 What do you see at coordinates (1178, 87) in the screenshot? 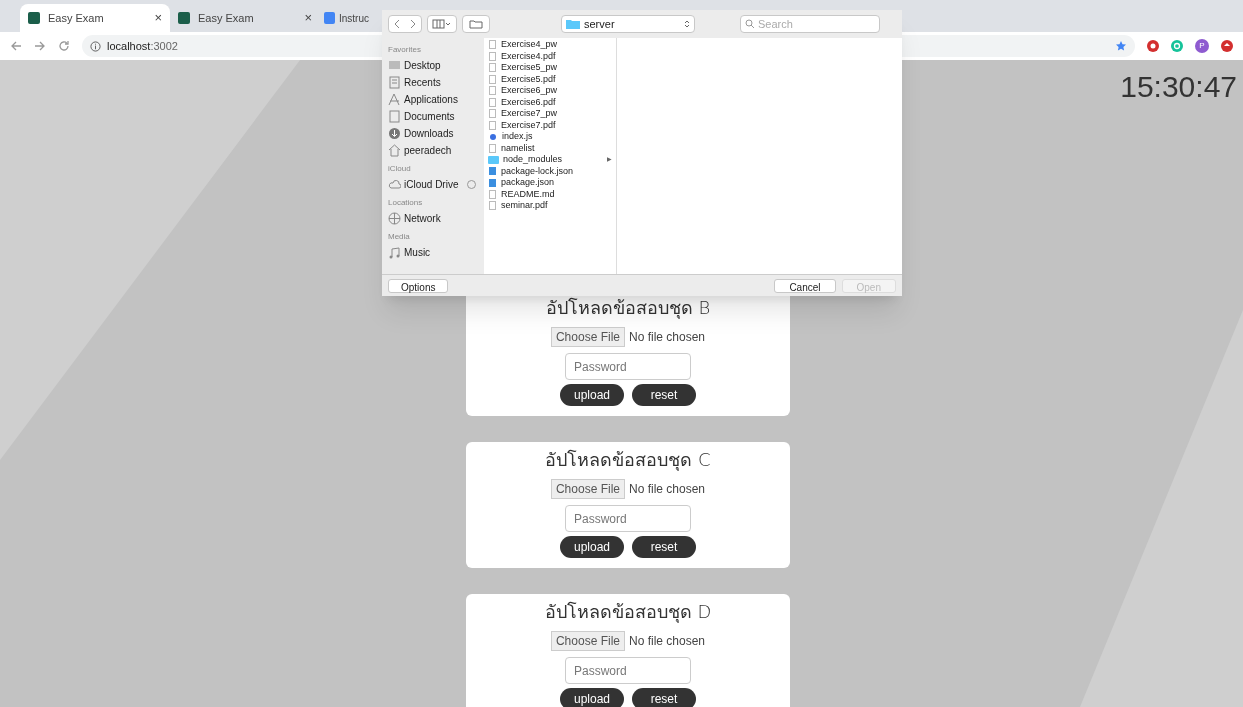
I see `clock-text: 15:30:47` at bounding box center [1178, 87].